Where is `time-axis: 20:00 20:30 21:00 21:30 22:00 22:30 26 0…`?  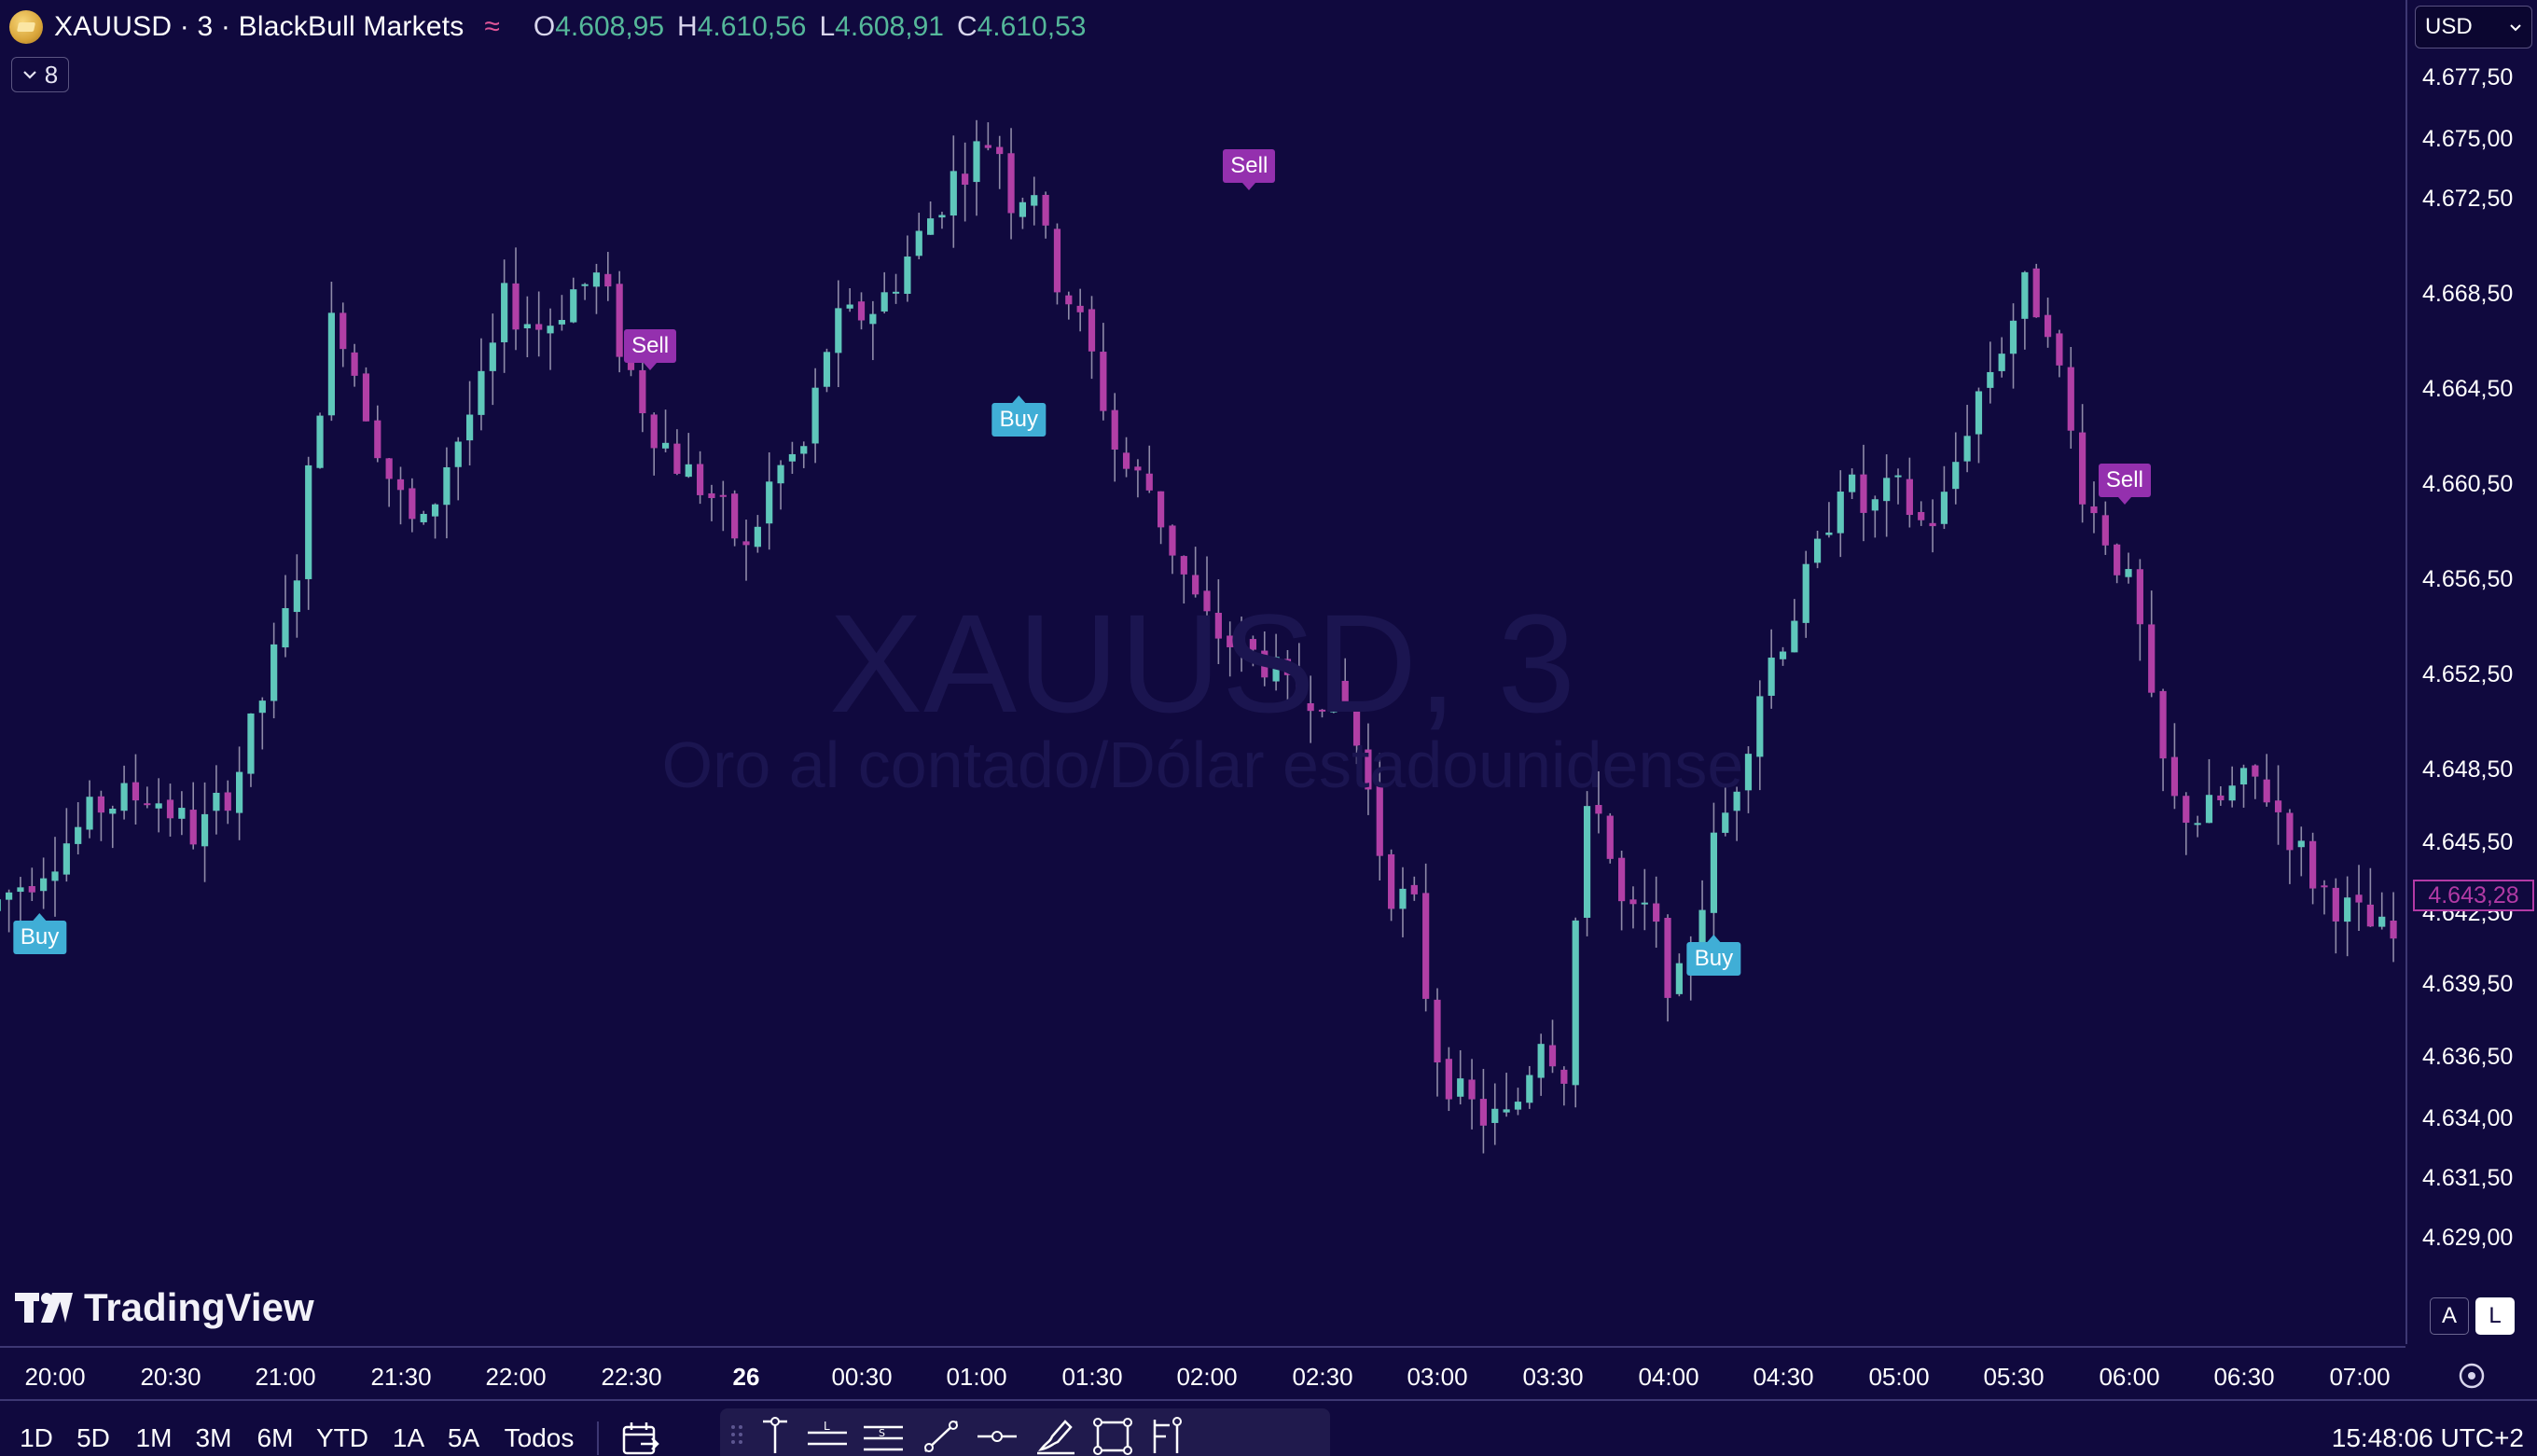 time-axis: 20:00 20:30 21:00 21:30 22:00 22:30 26 0… is located at coordinates (1202, 1371).